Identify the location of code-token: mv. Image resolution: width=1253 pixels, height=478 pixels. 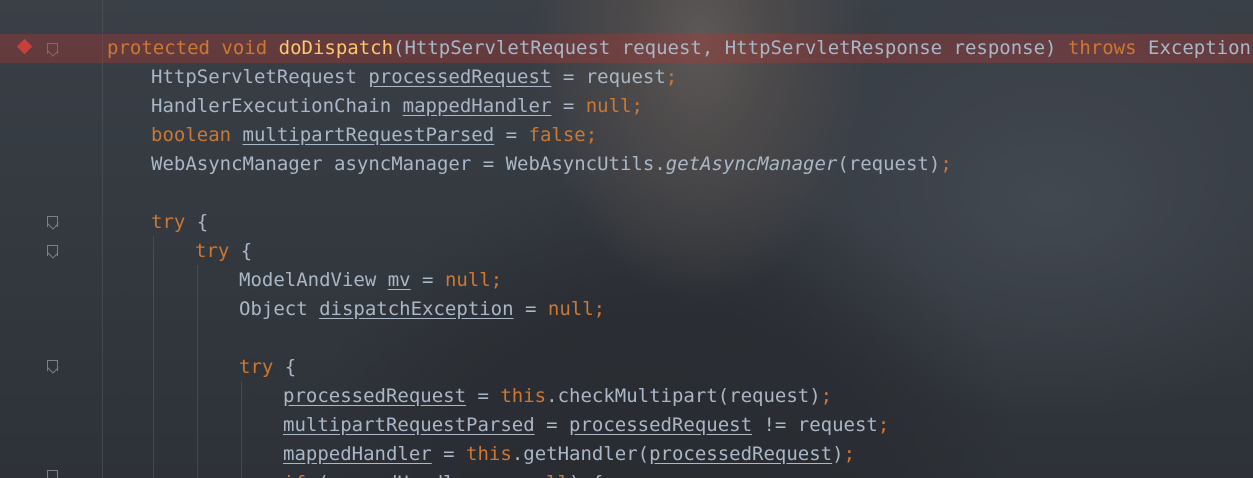
(399, 280).